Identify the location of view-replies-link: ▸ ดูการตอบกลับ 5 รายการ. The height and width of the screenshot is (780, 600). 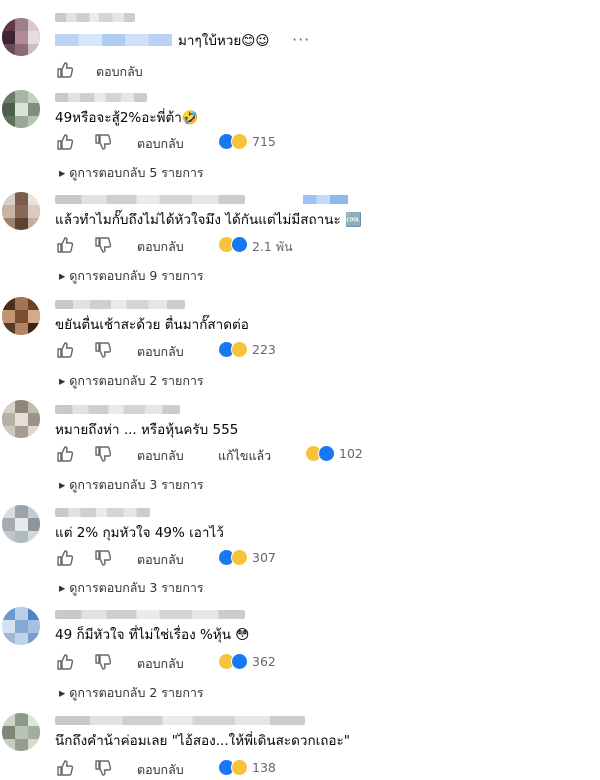
(131, 173).